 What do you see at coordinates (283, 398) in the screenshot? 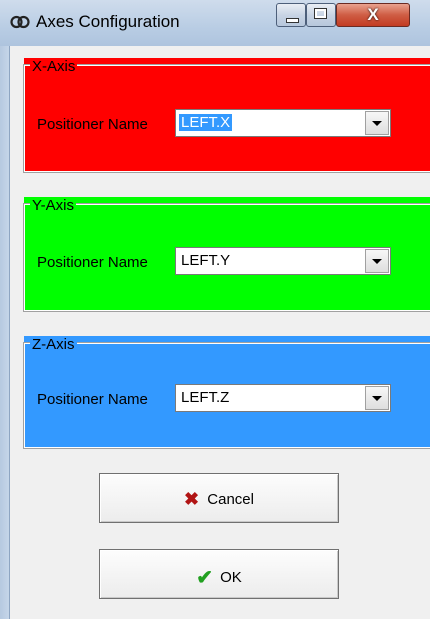
I see `z-positioner-select: LEFT.Z` at bounding box center [283, 398].